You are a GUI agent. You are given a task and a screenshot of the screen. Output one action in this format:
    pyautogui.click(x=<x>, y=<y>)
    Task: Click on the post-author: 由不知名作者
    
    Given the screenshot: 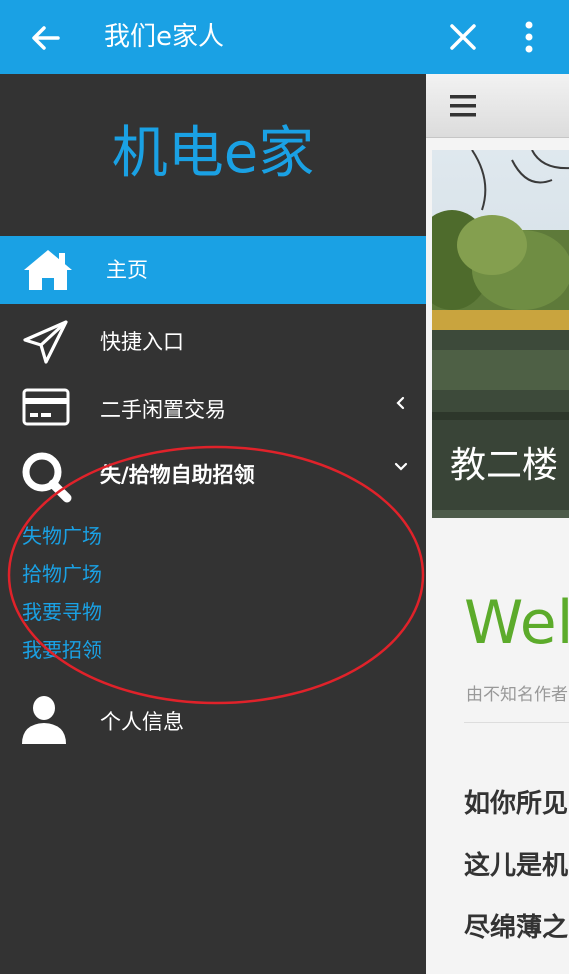 What is the action you would take?
    pyautogui.click(x=517, y=695)
    